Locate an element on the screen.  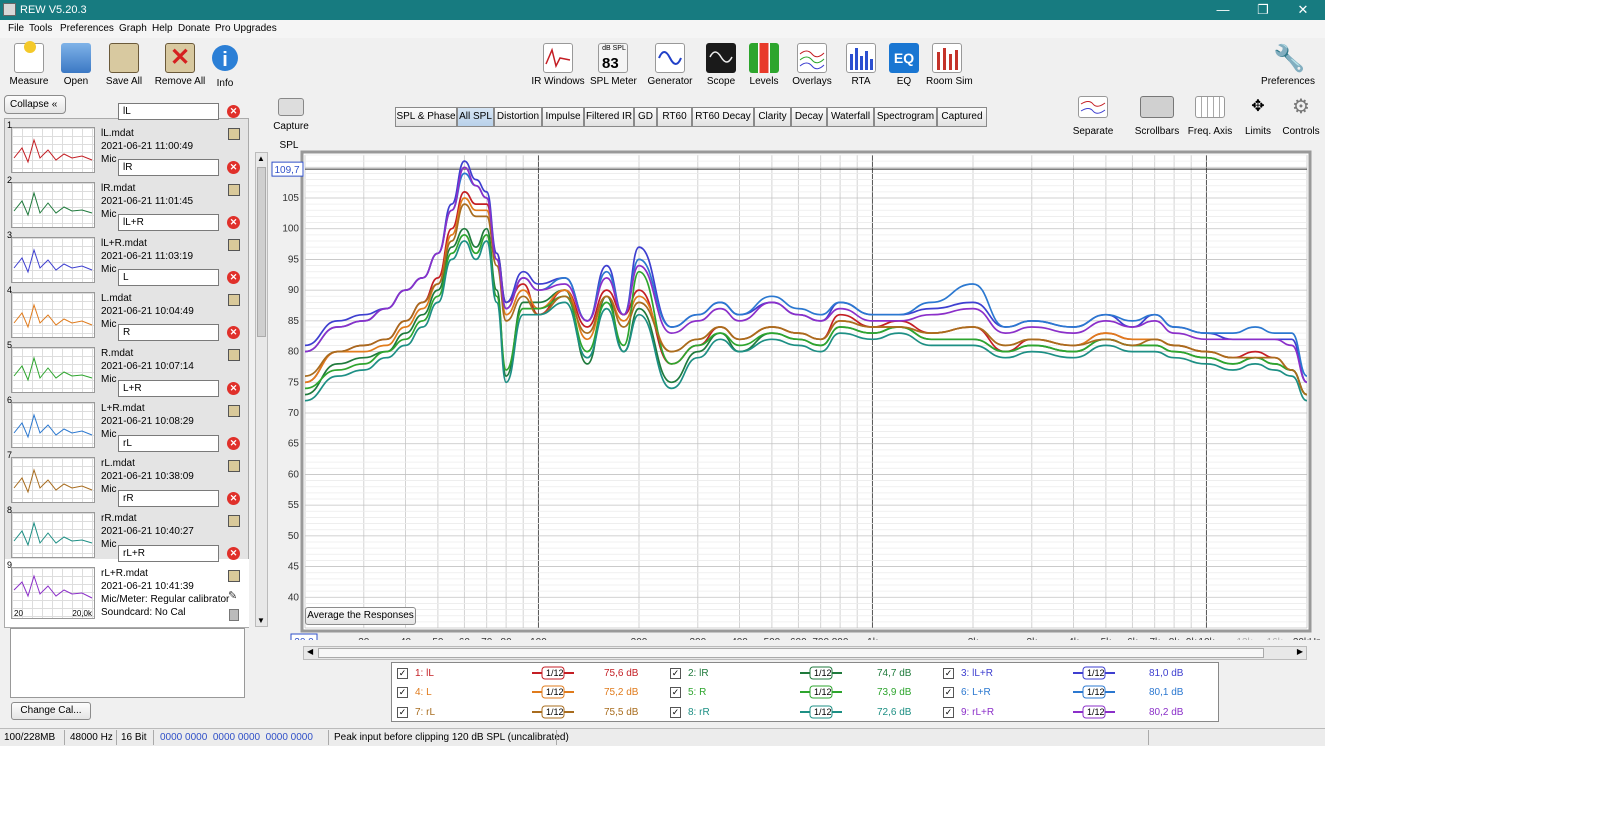
tab-spectrogram: Spectrogram is located at coordinates (905, 117).